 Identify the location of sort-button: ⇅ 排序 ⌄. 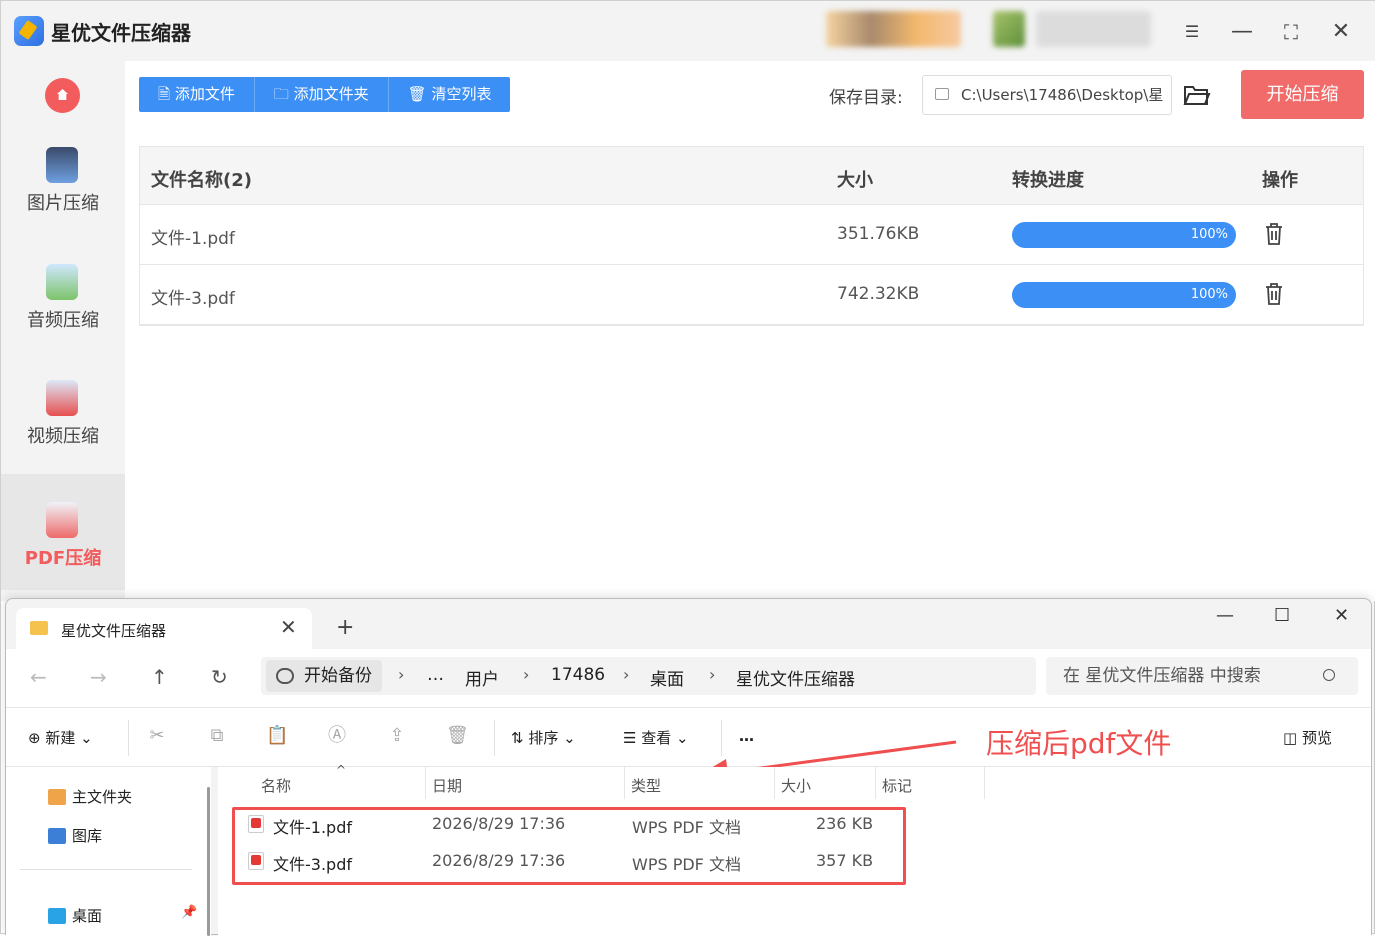
(543, 737).